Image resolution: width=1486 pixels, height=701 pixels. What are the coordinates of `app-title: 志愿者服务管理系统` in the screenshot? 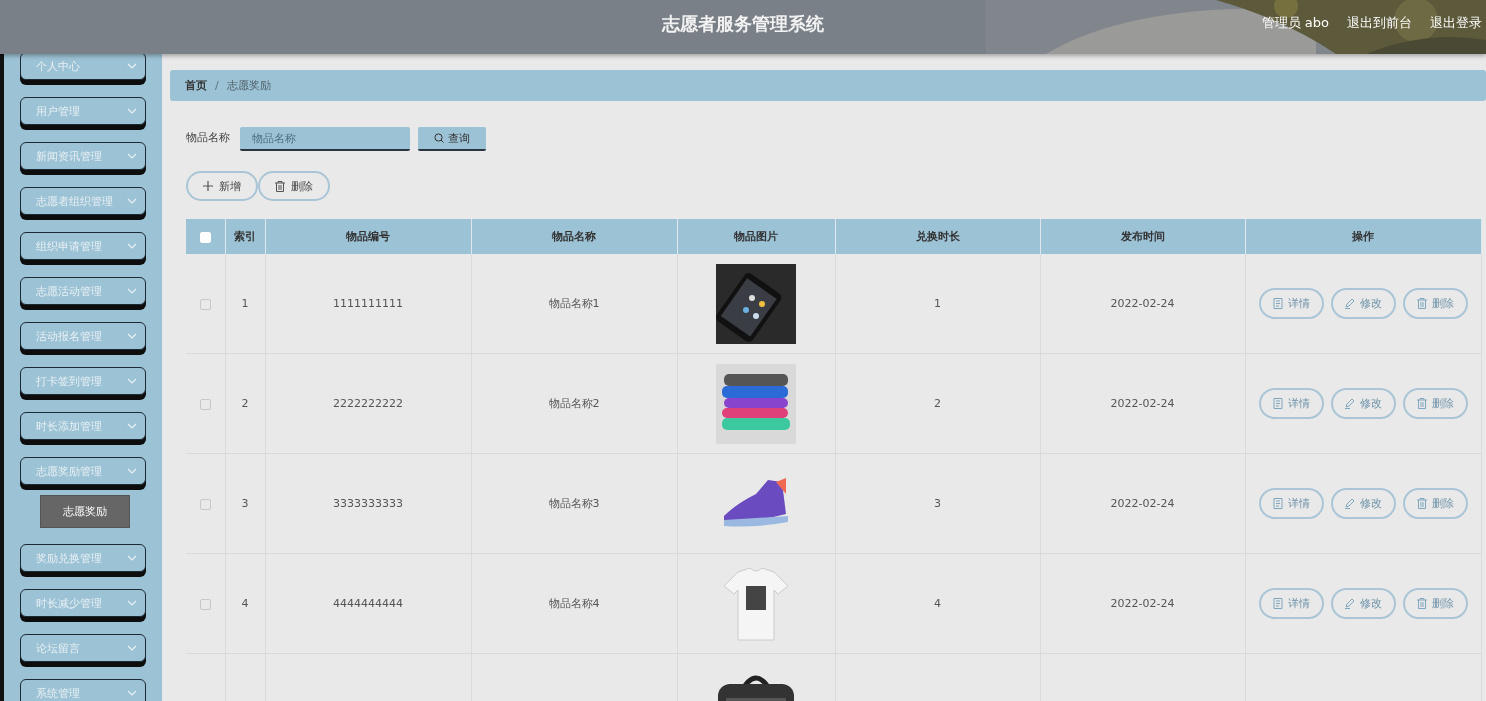 It's located at (743, 24).